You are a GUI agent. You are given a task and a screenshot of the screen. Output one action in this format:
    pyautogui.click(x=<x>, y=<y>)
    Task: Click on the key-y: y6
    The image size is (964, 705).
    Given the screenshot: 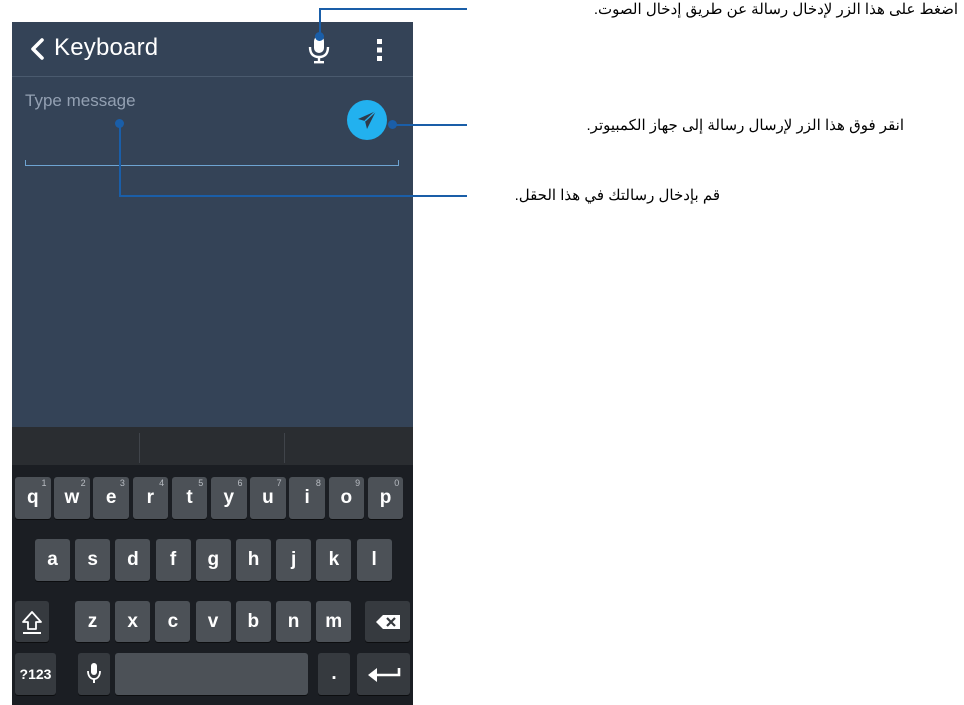 What is the action you would take?
    pyautogui.click(x=229, y=498)
    